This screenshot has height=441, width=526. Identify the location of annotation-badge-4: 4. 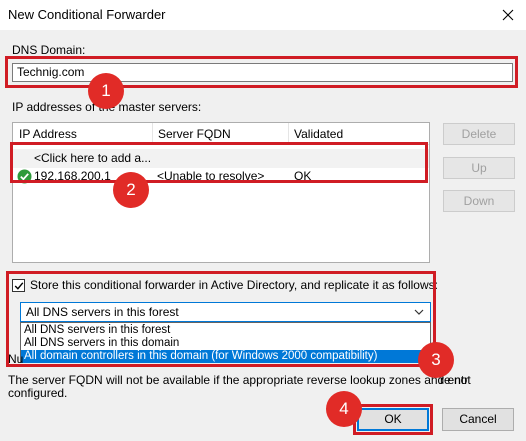
(344, 409).